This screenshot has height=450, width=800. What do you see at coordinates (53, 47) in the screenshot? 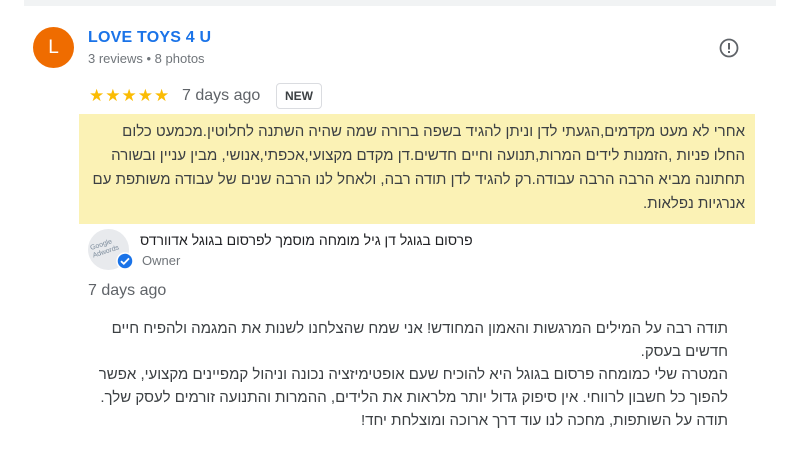
I see `reviewer-avatar: L` at bounding box center [53, 47].